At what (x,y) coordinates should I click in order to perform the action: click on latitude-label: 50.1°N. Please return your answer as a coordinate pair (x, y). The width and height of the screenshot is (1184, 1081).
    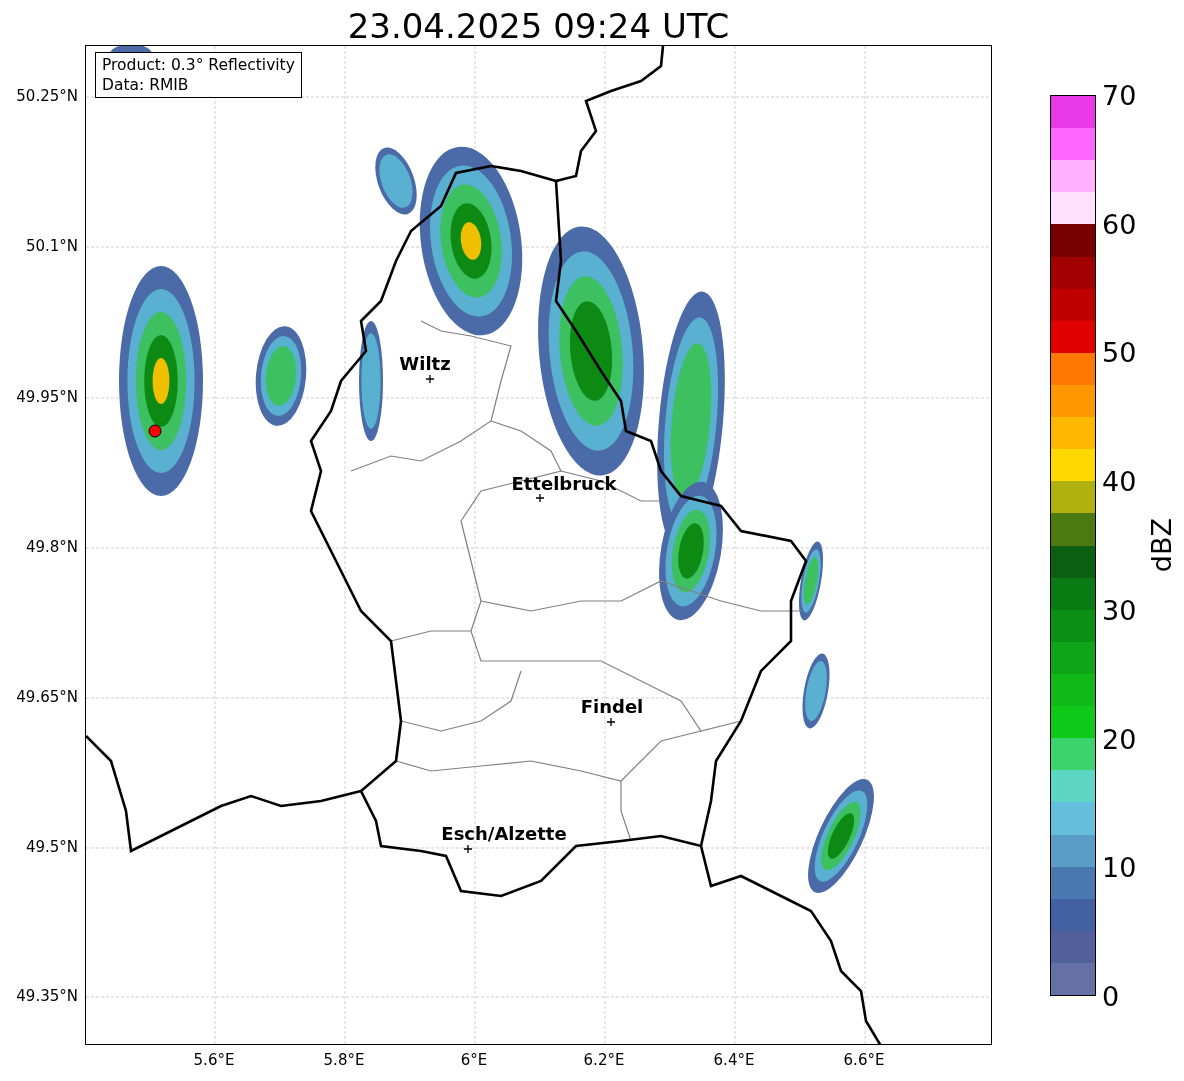
    Looking at the image, I should click on (51, 246).